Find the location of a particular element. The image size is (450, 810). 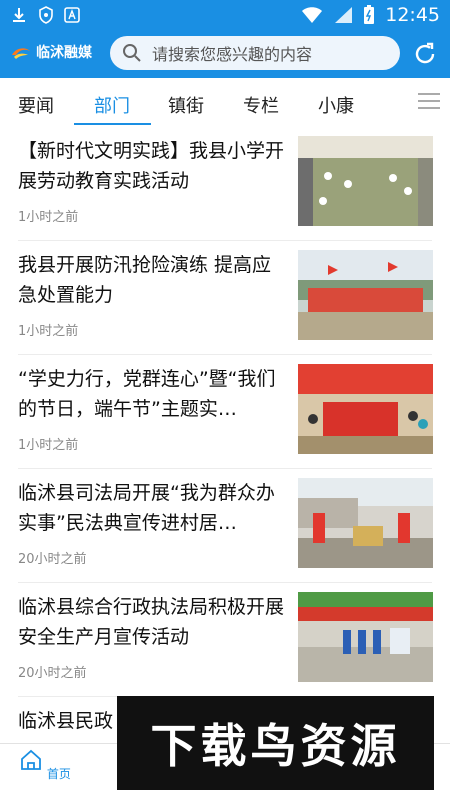

tab-zhuanlan: 专栏 is located at coordinates (261, 105).